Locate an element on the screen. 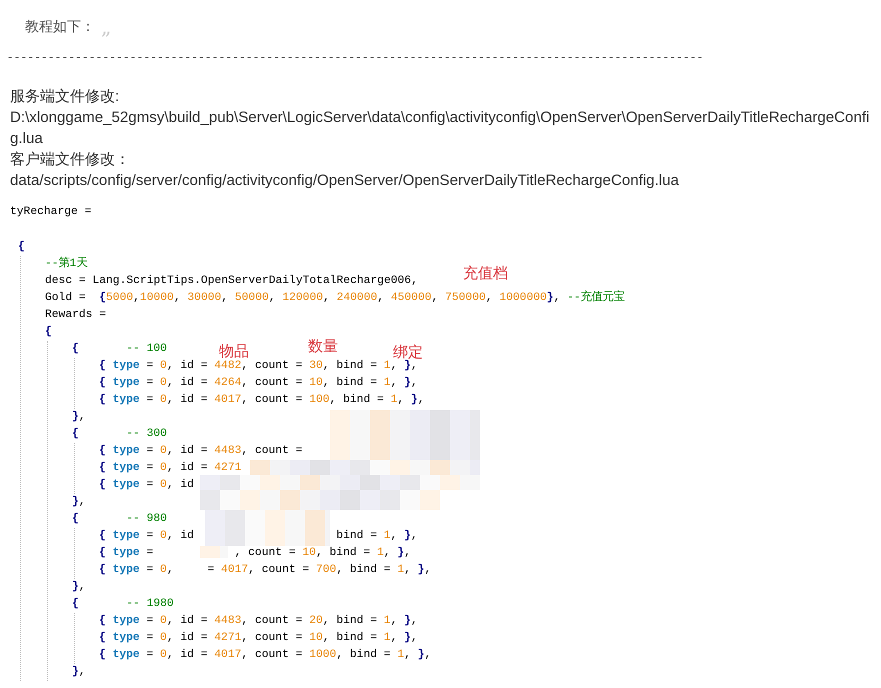 This screenshot has height=688, width=881. code-line: { type = 0, id = 4264, count = 10, bind = 1, }, is located at coordinates (258, 383).